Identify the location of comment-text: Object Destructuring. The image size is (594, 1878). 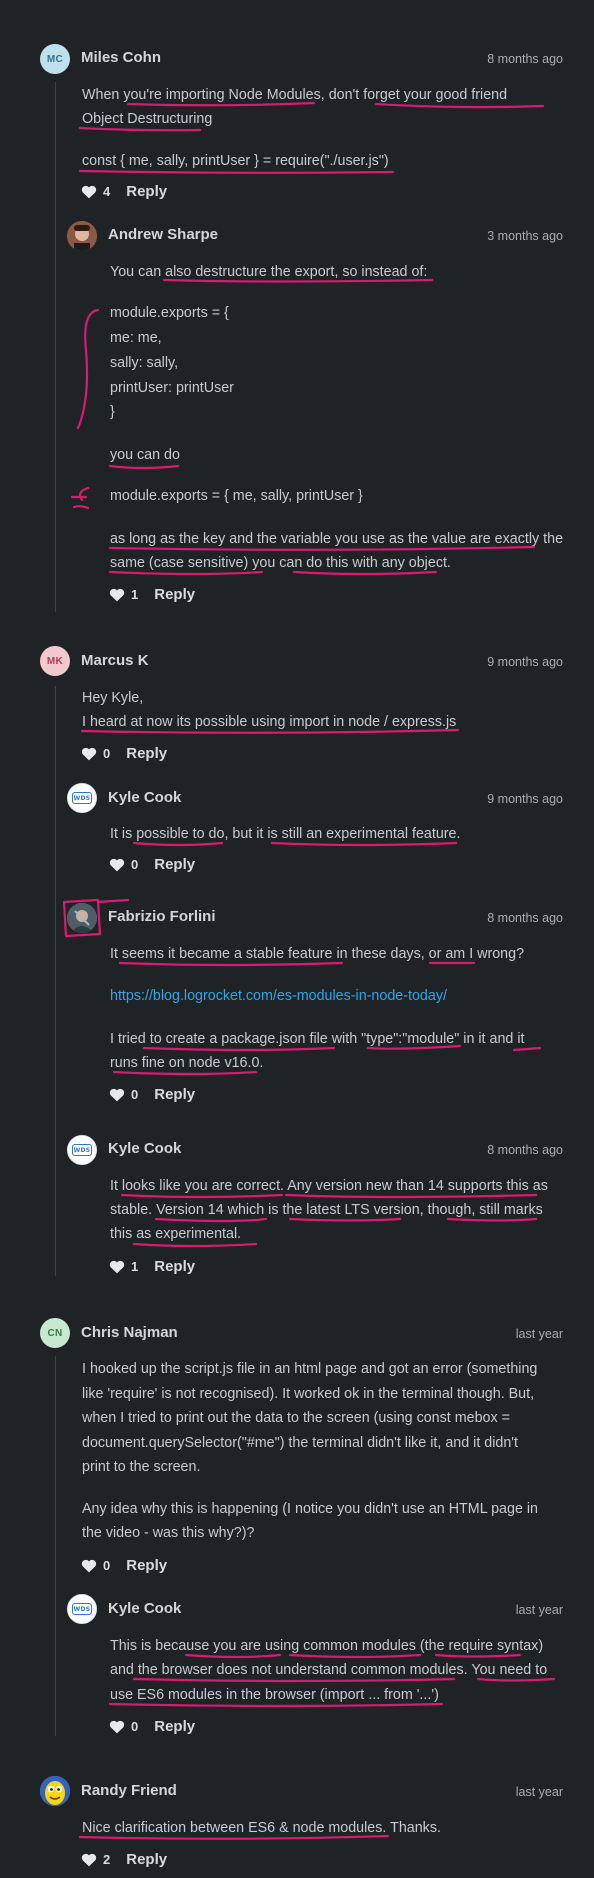
(147, 119).